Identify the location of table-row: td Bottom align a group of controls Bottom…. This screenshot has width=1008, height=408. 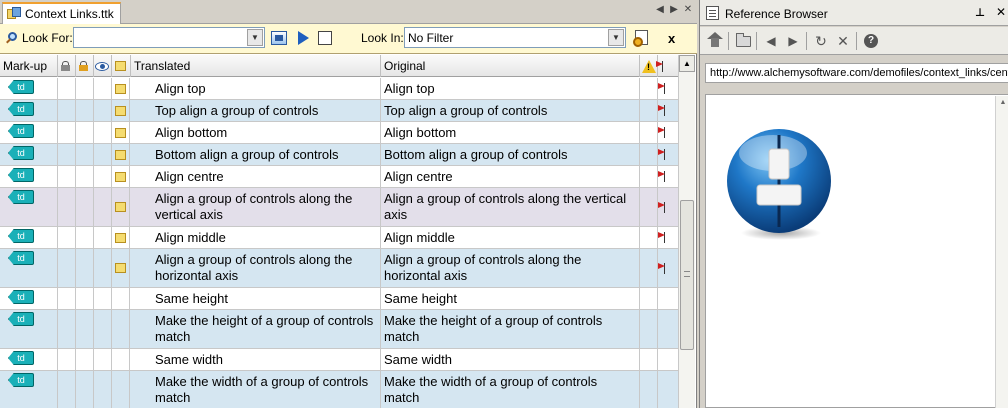
(339, 155).